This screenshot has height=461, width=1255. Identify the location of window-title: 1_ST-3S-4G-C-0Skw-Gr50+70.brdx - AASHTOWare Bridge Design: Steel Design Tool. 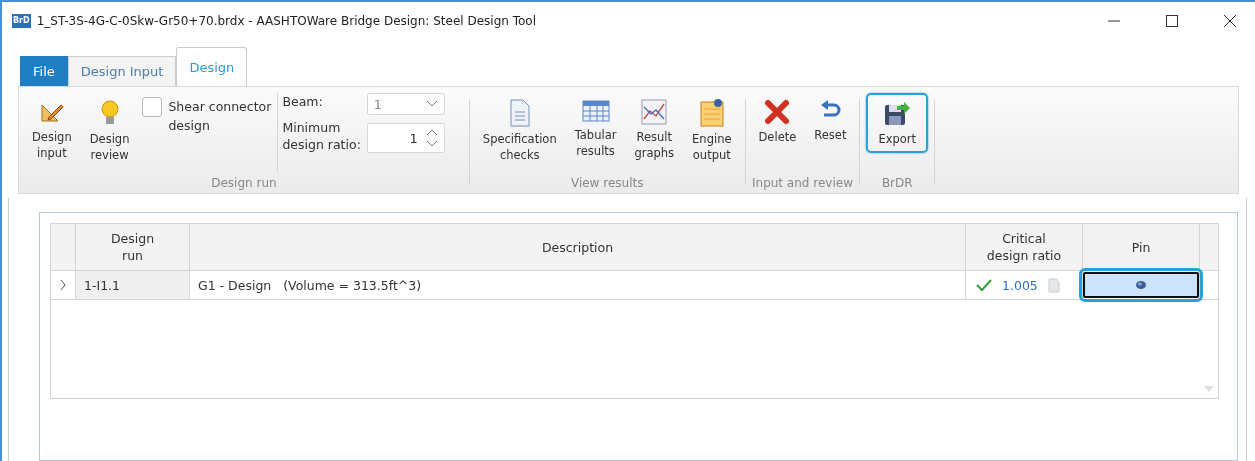
(286, 21).